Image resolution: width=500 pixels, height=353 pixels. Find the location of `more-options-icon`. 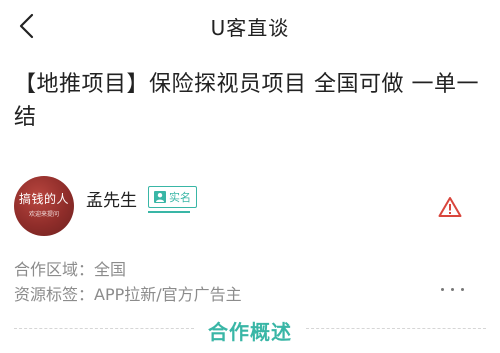

more-options-icon is located at coordinates (453, 290).